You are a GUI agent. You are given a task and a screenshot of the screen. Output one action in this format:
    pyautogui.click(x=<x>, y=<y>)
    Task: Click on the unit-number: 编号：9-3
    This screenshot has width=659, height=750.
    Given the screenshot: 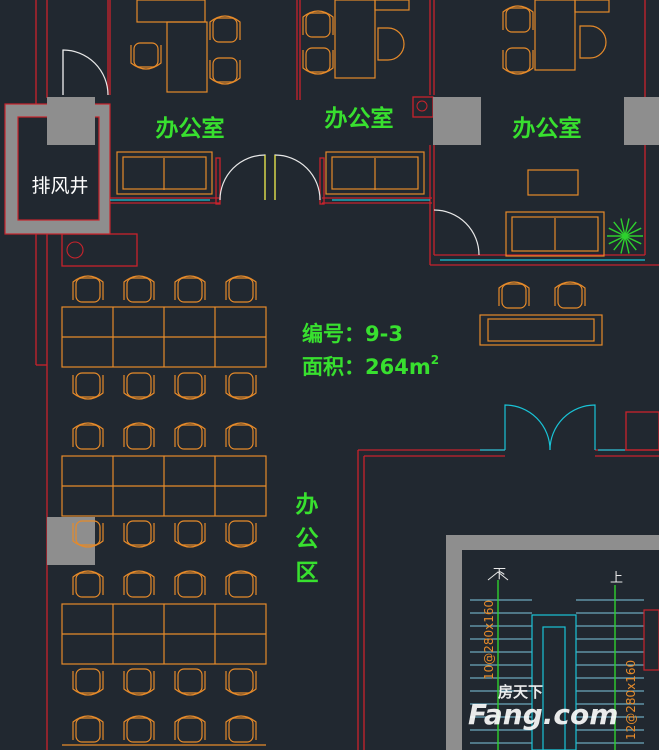 What is the action you would take?
    pyautogui.click(x=352, y=334)
    